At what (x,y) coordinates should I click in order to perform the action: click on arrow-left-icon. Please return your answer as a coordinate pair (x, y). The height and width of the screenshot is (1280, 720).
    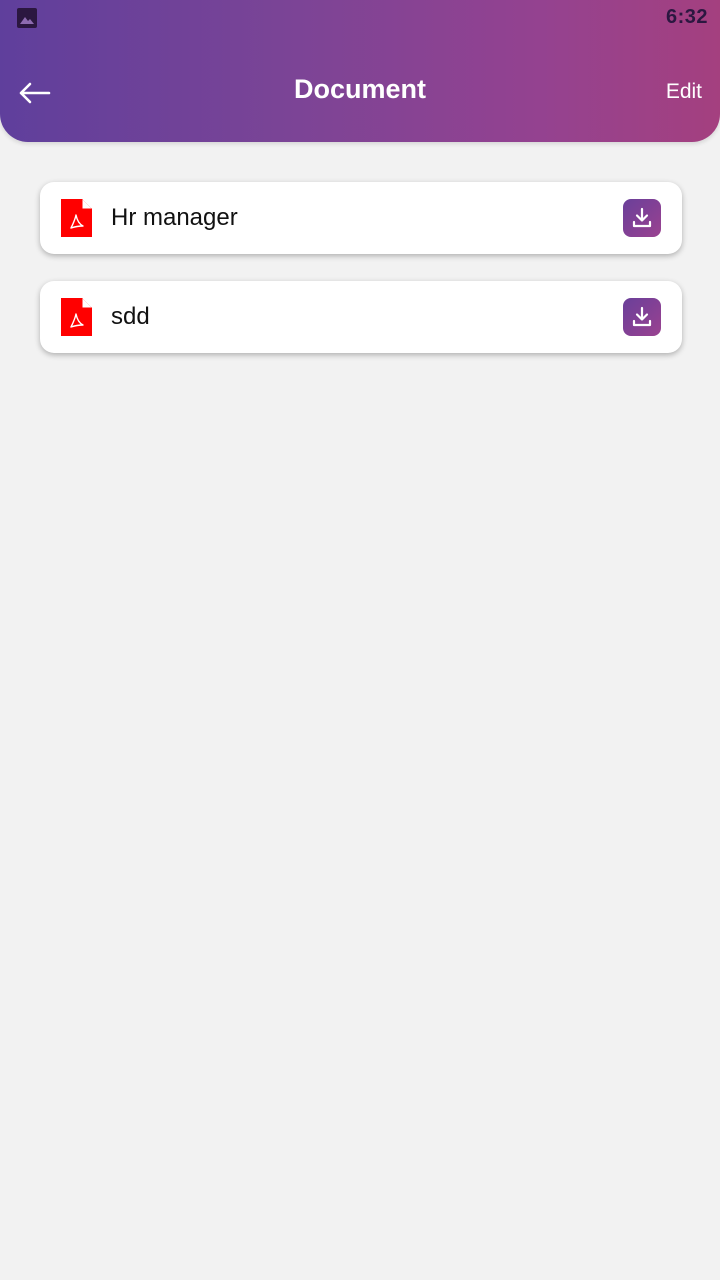
    Looking at the image, I should click on (35, 93).